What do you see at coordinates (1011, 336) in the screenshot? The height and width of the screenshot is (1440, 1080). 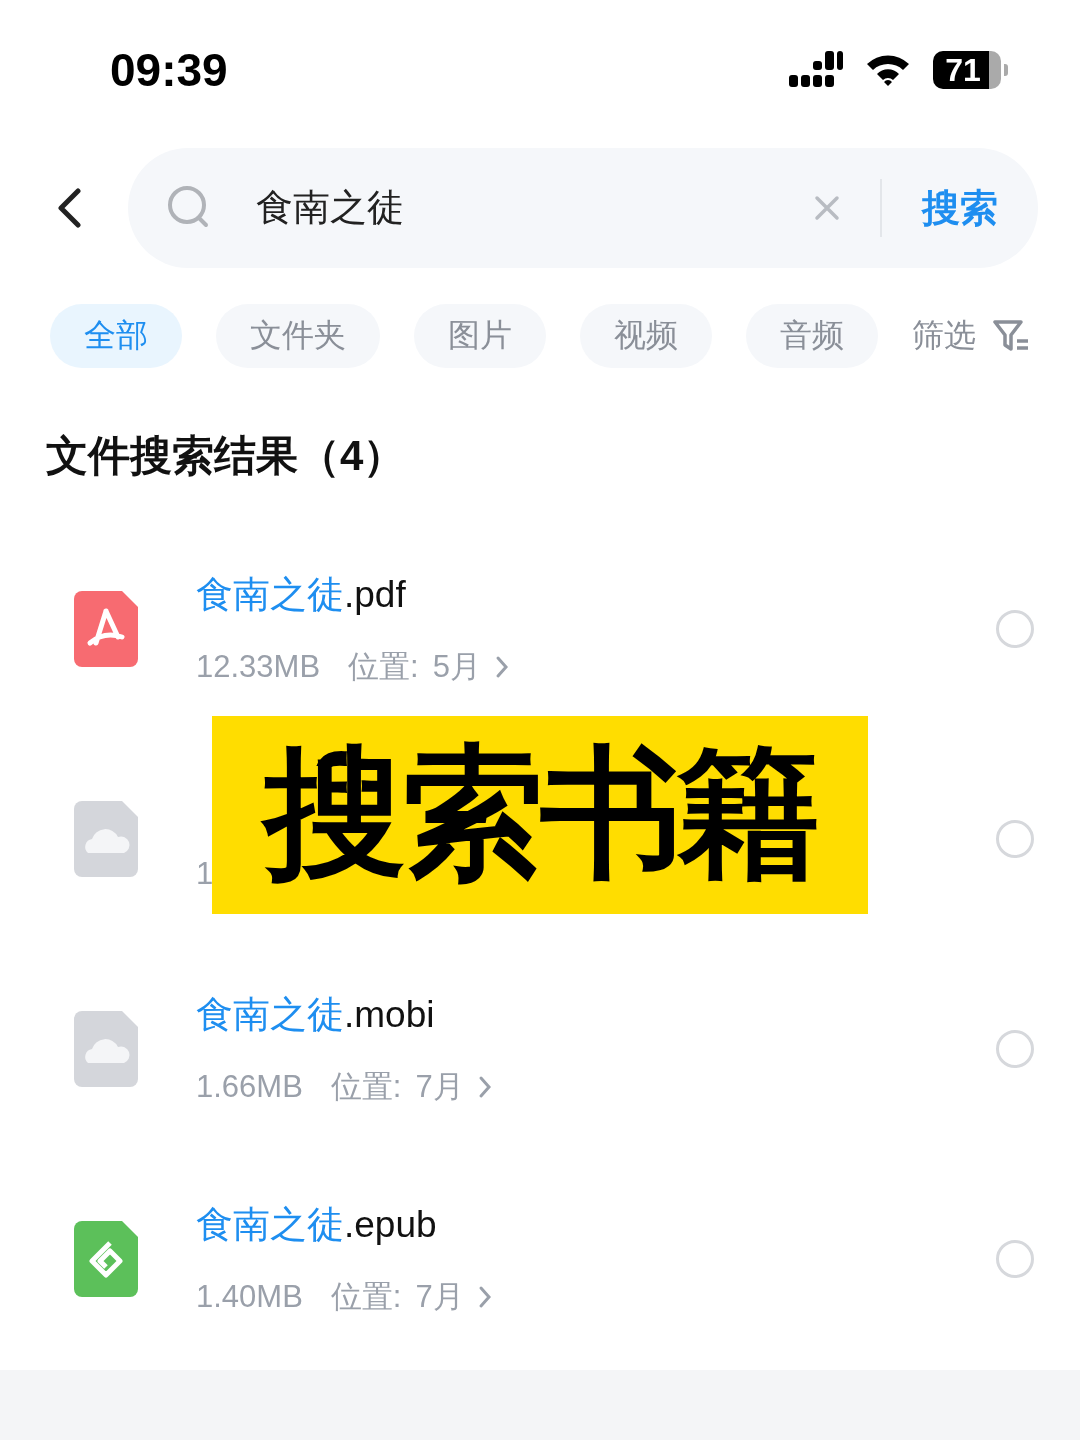 I see `filter-icon` at bounding box center [1011, 336].